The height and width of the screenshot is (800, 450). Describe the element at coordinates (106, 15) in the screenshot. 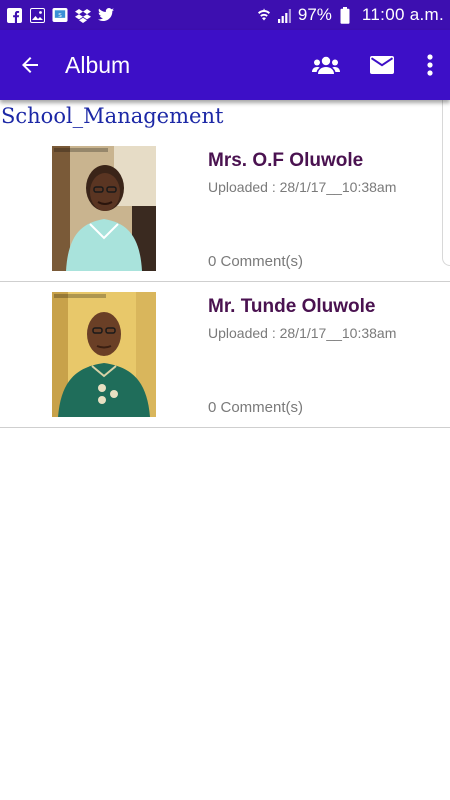

I see `twitter-icon` at that location.